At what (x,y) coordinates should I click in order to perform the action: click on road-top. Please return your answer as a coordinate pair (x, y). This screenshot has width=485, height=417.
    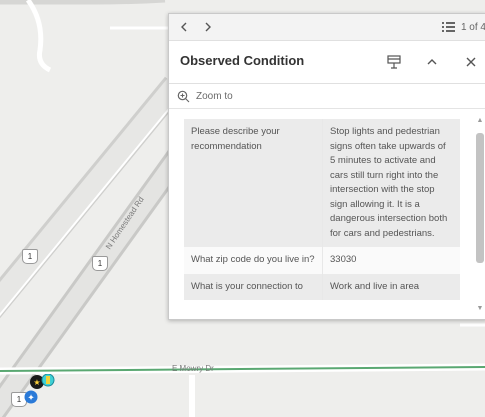
    Looking at the image, I should click on (83, 2).